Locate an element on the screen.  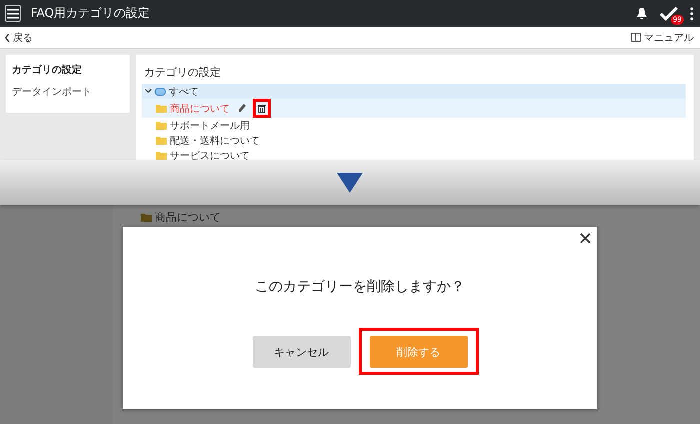
tree-item: すべて is located at coordinates (414, 91).